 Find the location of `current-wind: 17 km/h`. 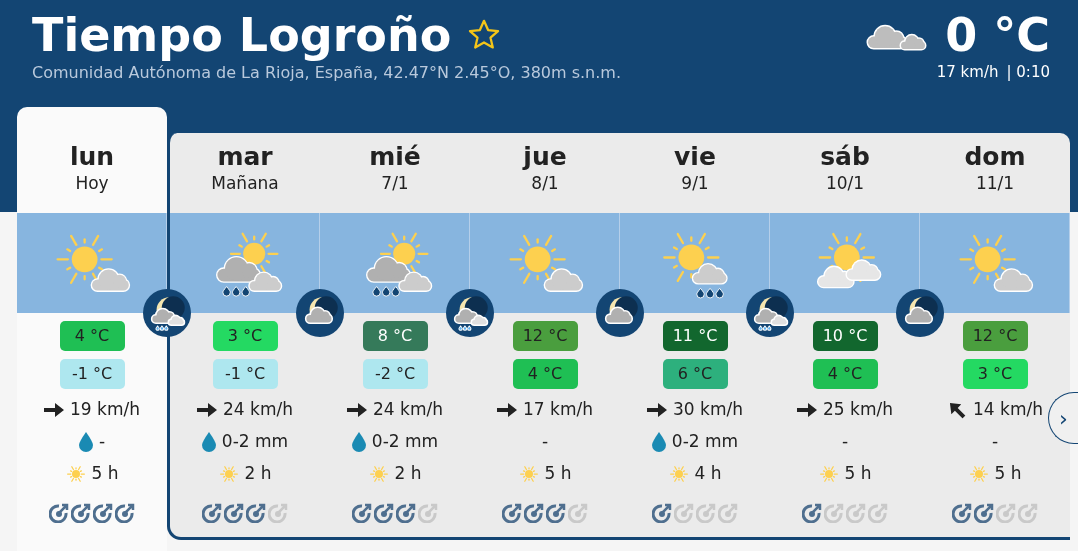

current-wind: 17 km/h is located at coordinates (967, 72).